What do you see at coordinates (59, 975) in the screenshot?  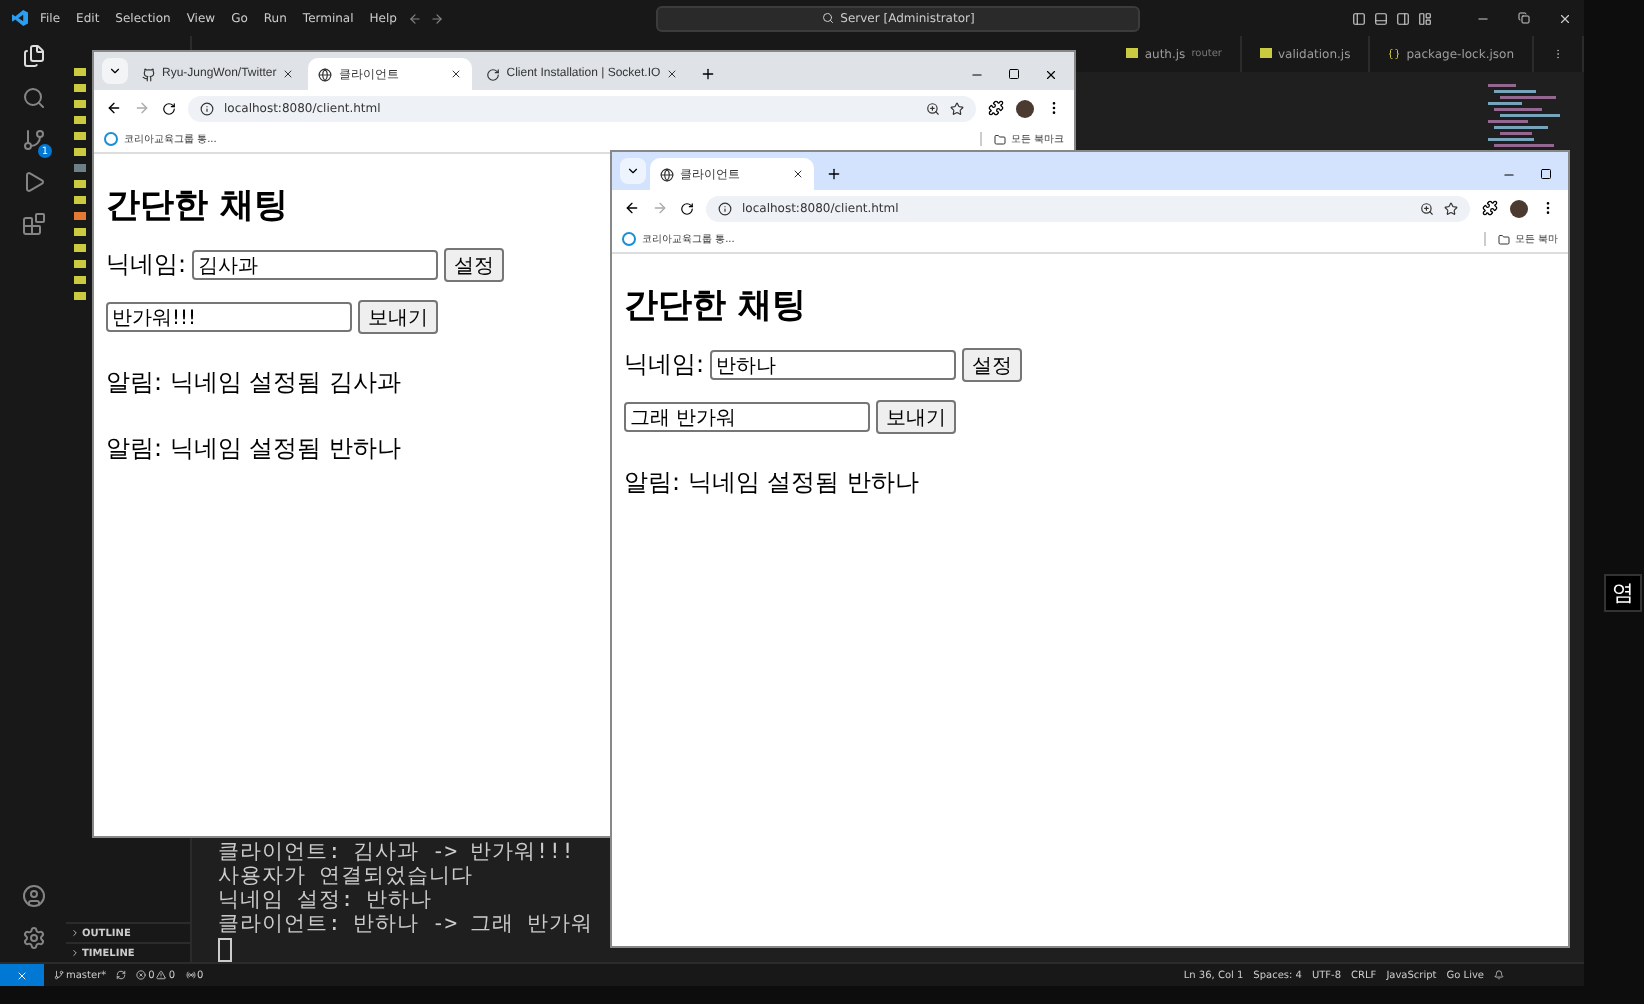 I see `branch-icon` at bounding box center [59, 975].